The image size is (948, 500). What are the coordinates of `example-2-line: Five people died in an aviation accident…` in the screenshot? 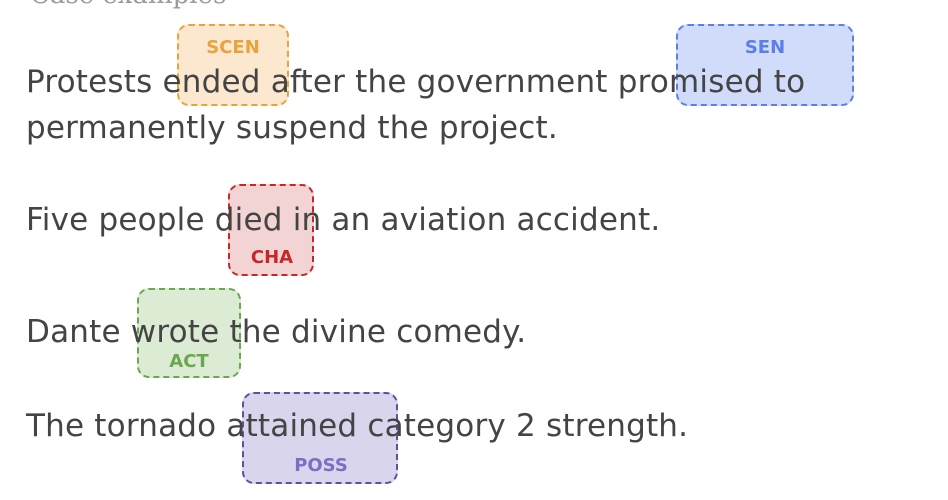 It's located at (343, 220).